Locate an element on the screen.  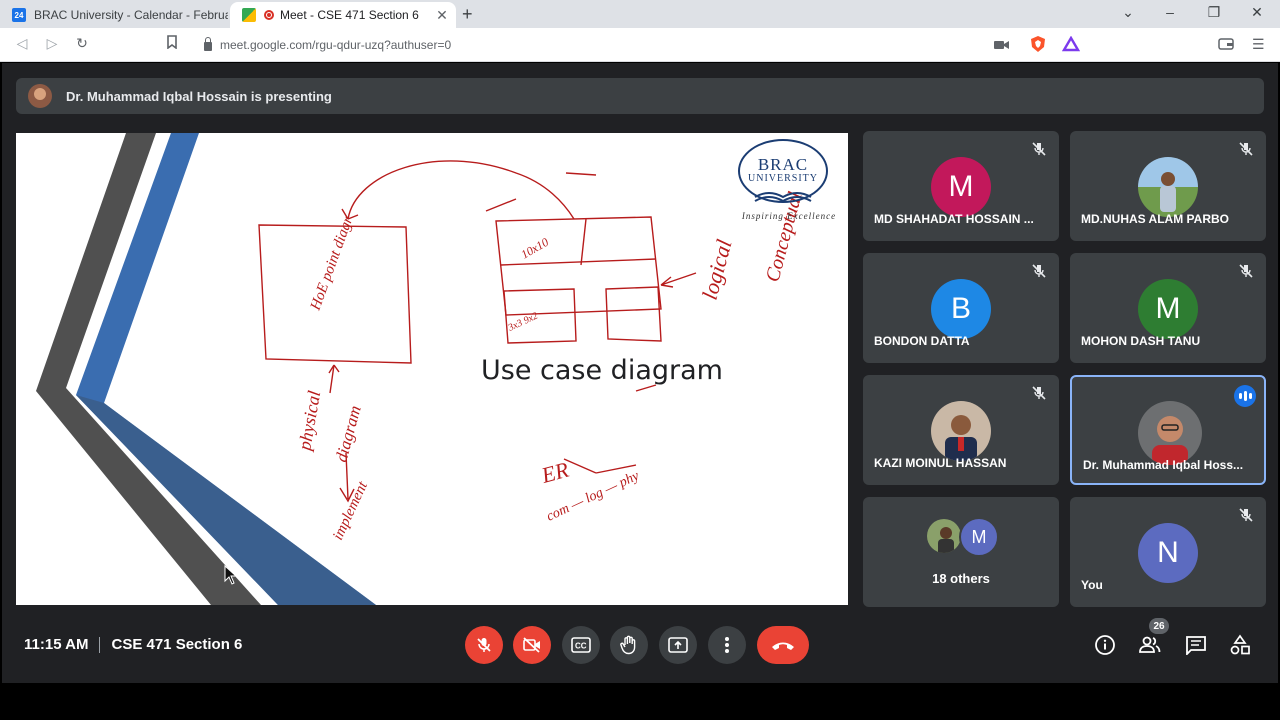
meeting-details: 11:15 AM CSE 471 Section 6 is located at coordinates (133, 644).